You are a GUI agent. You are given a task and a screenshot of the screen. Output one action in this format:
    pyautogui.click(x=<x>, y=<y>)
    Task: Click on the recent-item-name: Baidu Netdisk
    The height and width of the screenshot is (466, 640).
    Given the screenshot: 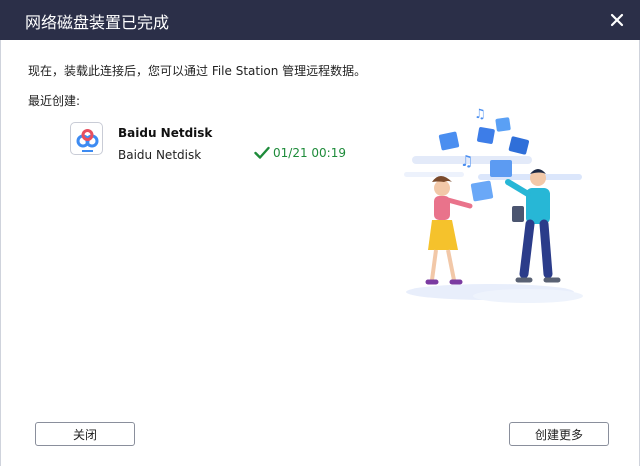 What is the action you would take?
    pyautogui.click(x=165, y=133)
    